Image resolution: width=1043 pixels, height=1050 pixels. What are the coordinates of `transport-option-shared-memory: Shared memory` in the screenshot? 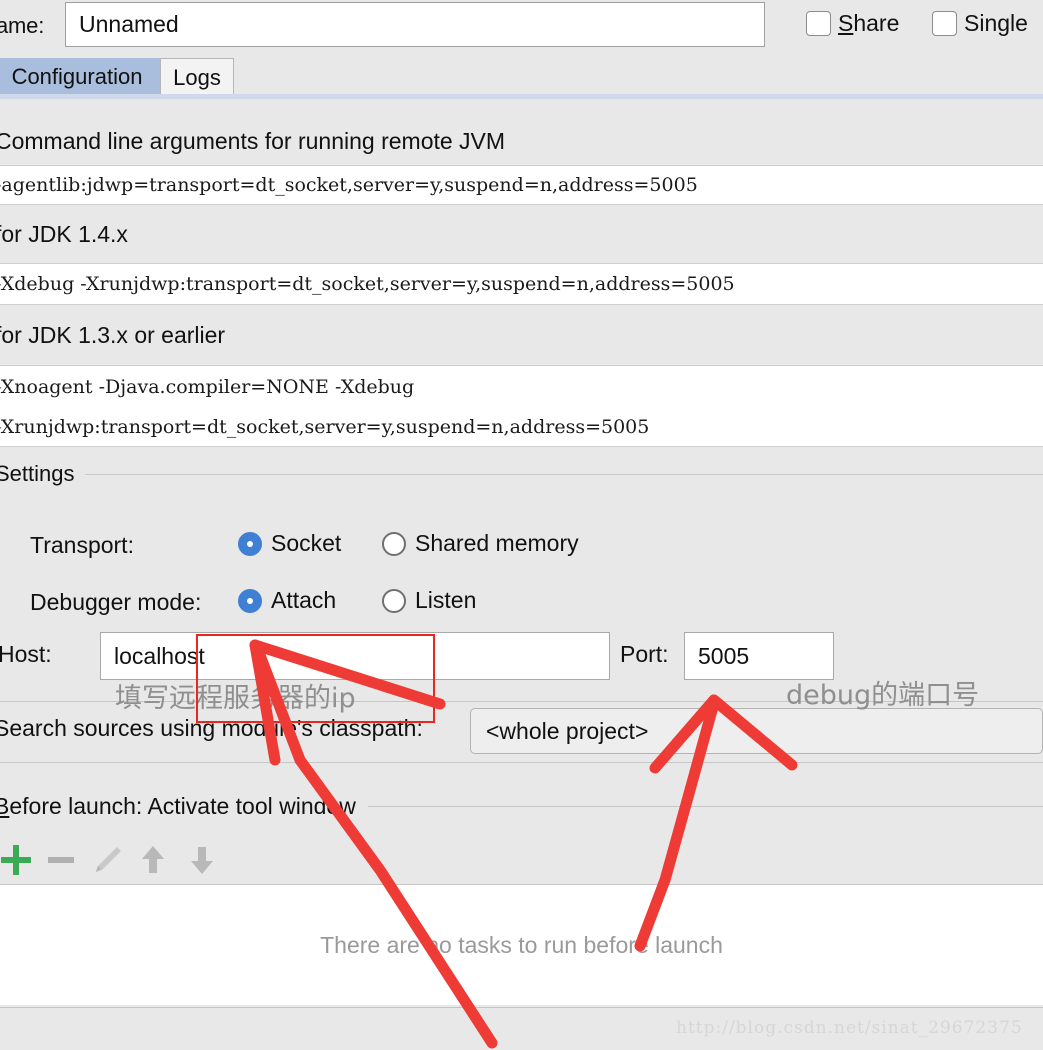 It's located at (480, 543).